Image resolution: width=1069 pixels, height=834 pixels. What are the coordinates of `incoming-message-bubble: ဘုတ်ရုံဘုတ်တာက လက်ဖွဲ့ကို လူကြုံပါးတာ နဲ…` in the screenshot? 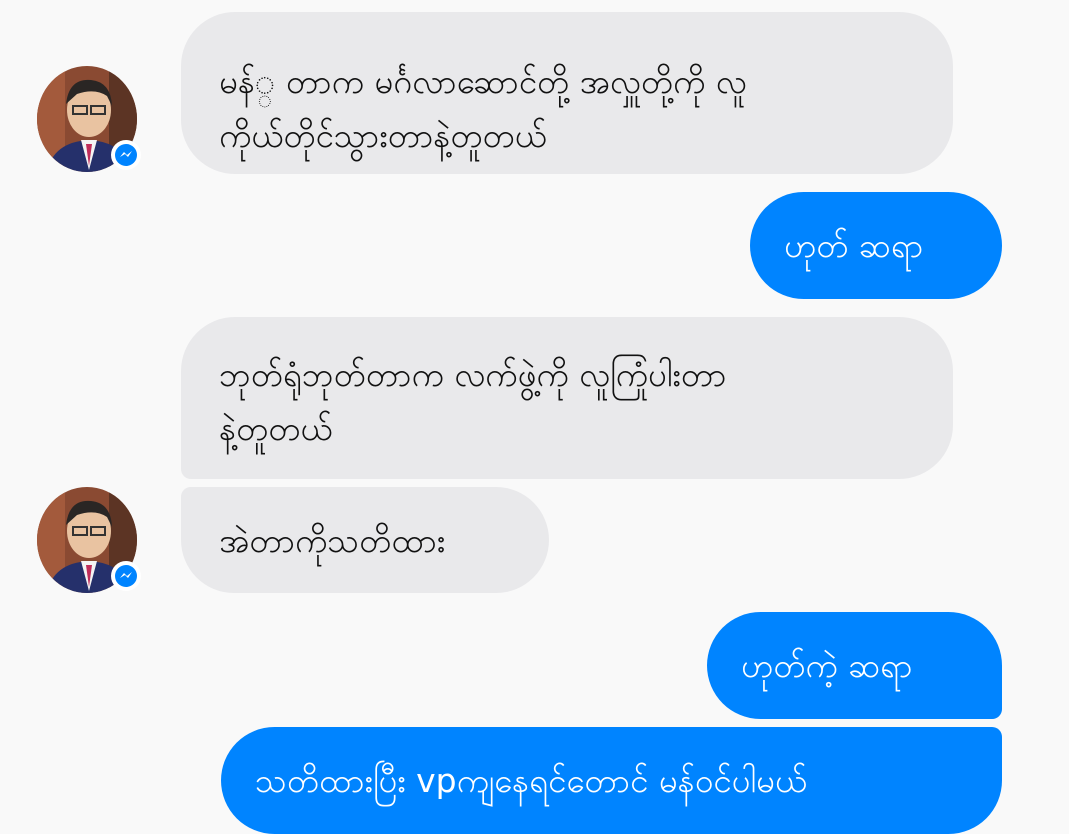 It's located at (567, 398).